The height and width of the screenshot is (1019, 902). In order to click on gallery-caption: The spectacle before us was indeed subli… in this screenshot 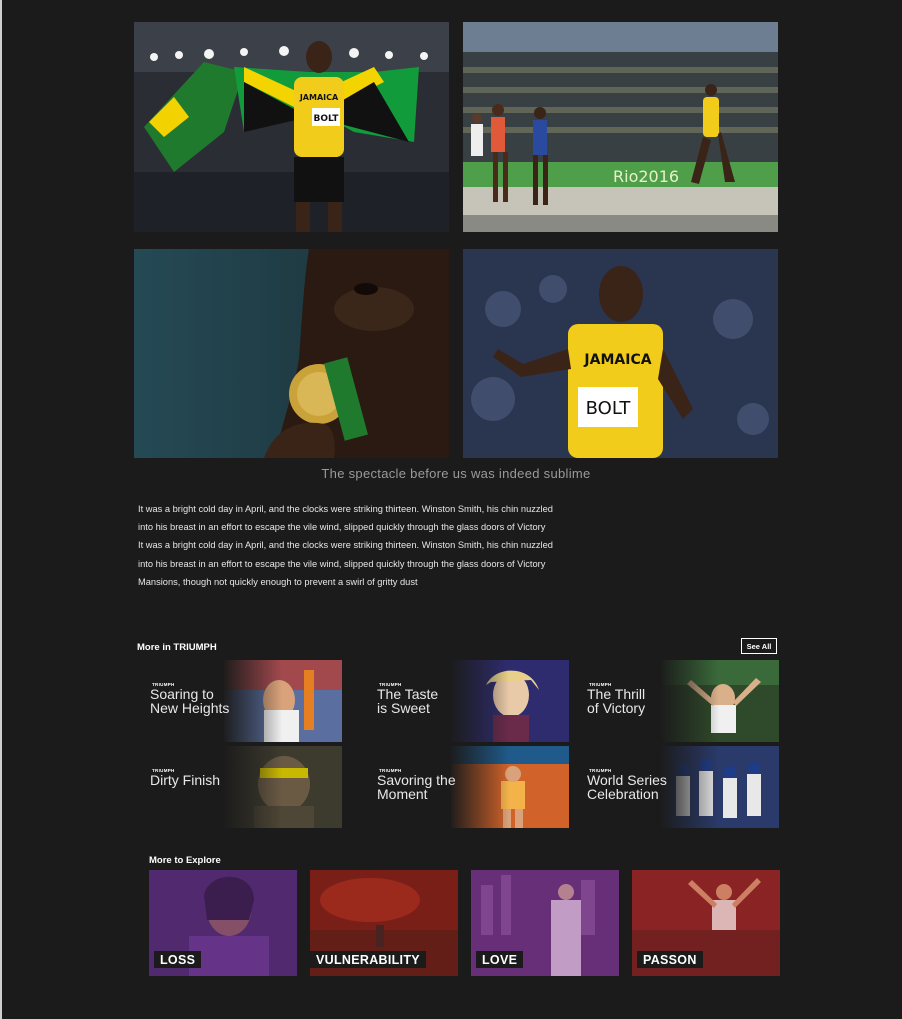, I will do `click(456, 473)`.